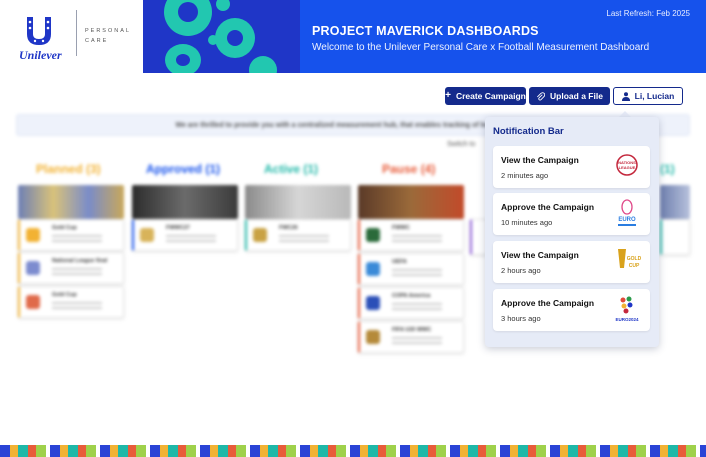 This screenshot has height=457, width=706. What do you see at coordinates (411, 202) in the screenshot?
I see `column-image-pause` at bounding box center [411, 202].